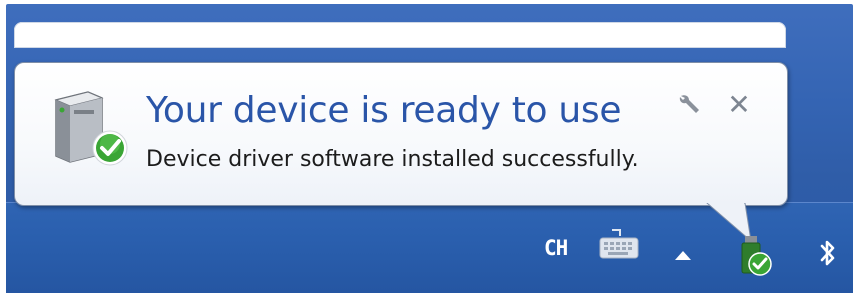 This screenshot has height=299, width=859. Describe the element at coordinates (739, 105) in the screenshot. I see `close-icon: ✕` at that location.